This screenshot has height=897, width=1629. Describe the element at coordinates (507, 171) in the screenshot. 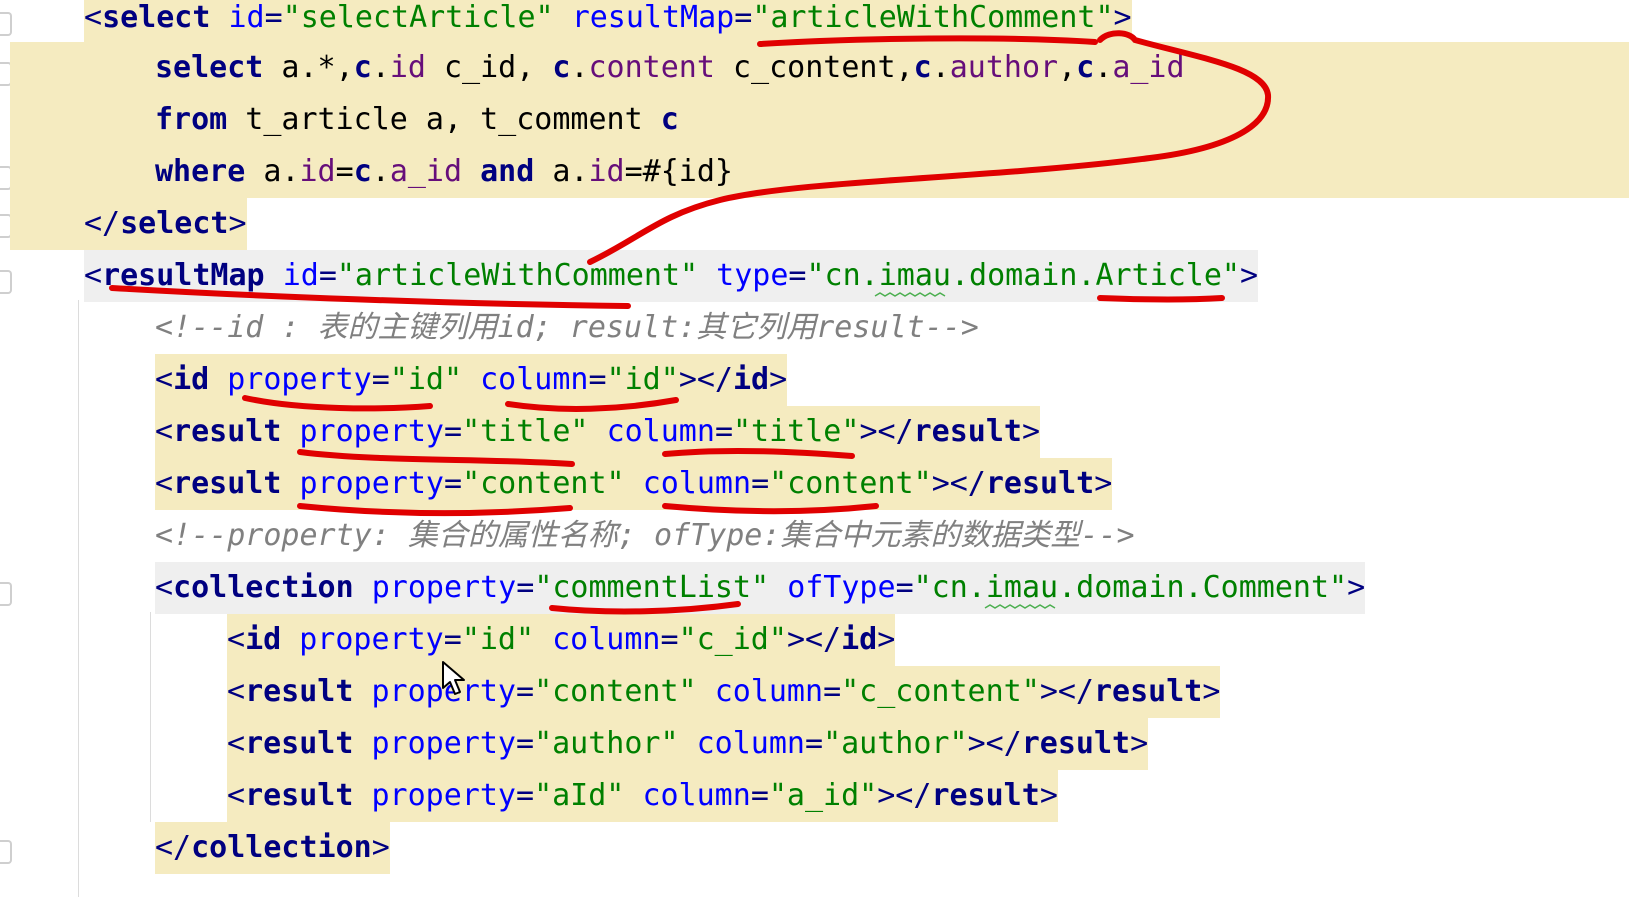

I see `code-token: and` at that location.